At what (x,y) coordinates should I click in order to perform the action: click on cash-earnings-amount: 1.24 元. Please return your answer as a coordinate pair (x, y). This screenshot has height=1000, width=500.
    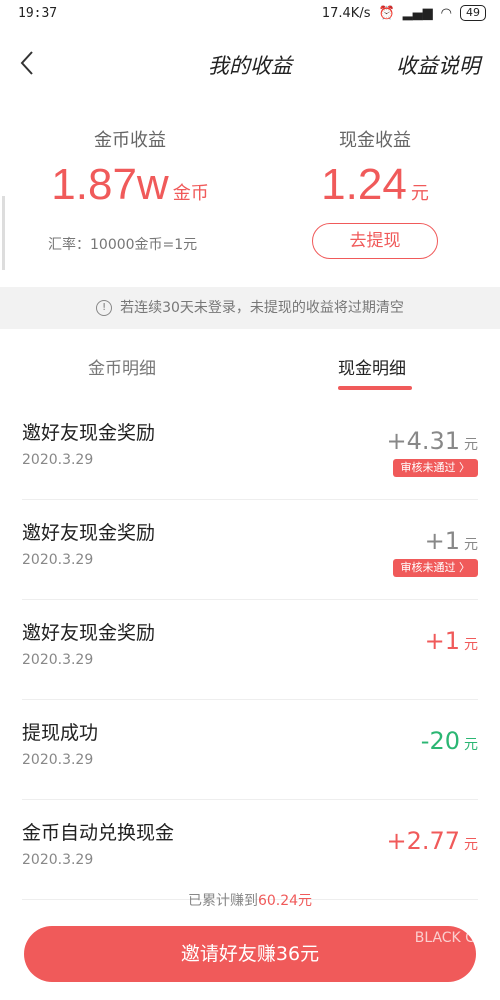
    Looking at the image, I should click on (375, 185).